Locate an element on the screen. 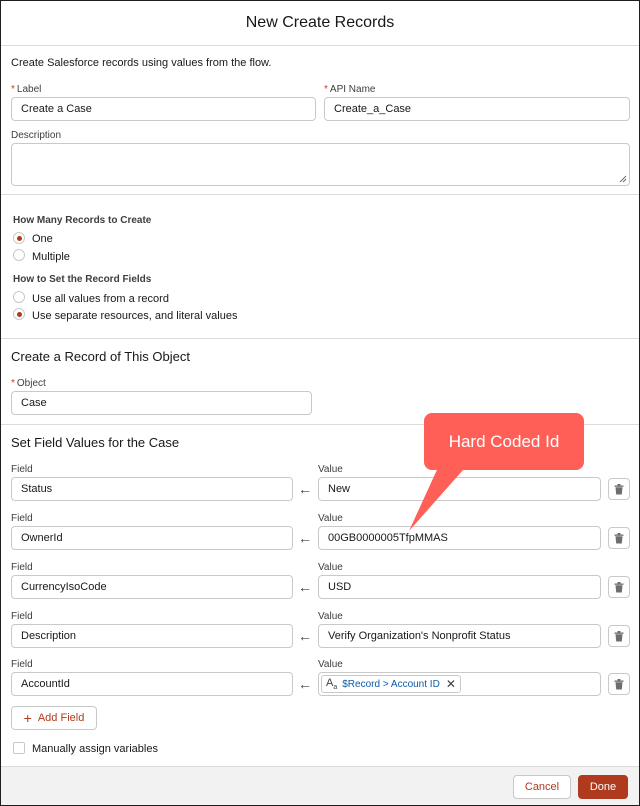 The width and height of the screenshot is (640, 806). how-many-label: How Many Records to Create is located at coordinates (82, 220).